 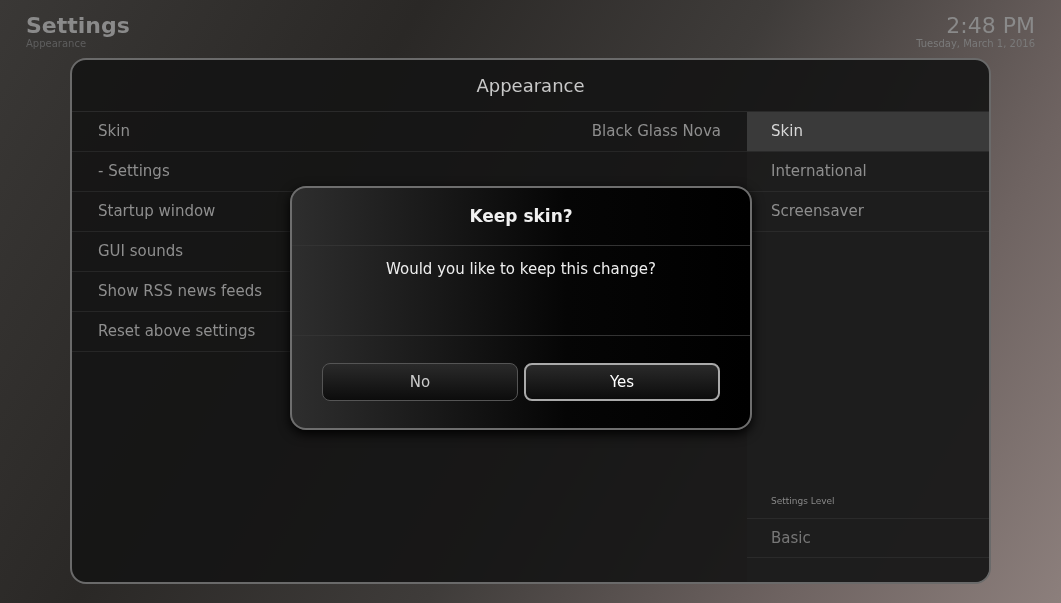 What do you see at coordinates (409, 132) in the screenshot?
I see `setting-row: Skin Black Glass Nova` at bounding box center [409, 132].